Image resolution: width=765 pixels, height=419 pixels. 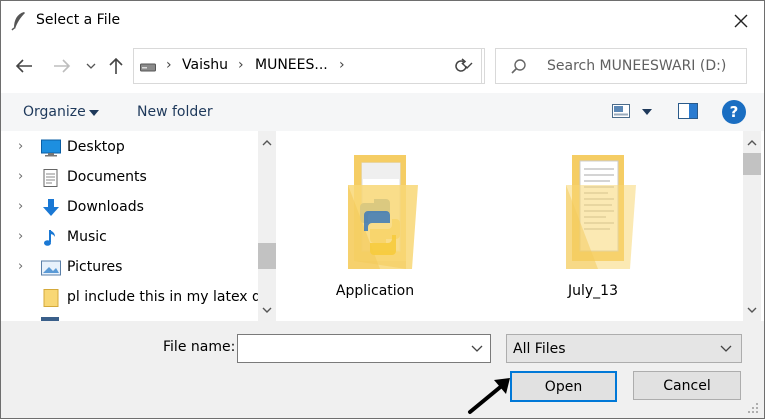 What do you see at coordinates (375, 291) in the screenshot?
I see `file-name: Application` at bounding box center [375, 291].